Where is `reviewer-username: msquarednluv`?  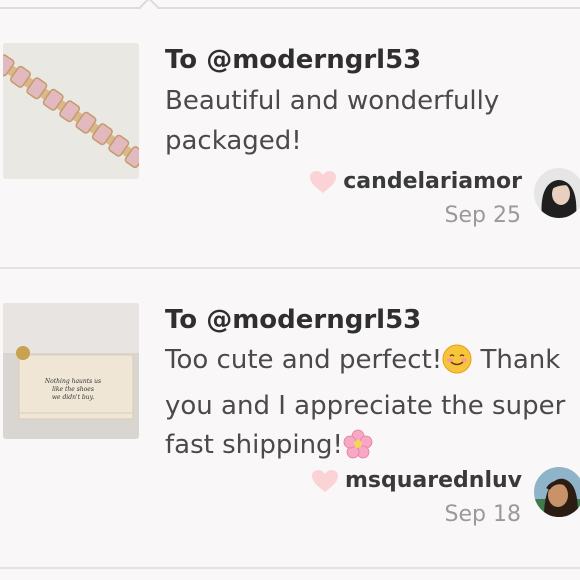
reviewer-username: msquarednluv is located at coordinates (433, 480).